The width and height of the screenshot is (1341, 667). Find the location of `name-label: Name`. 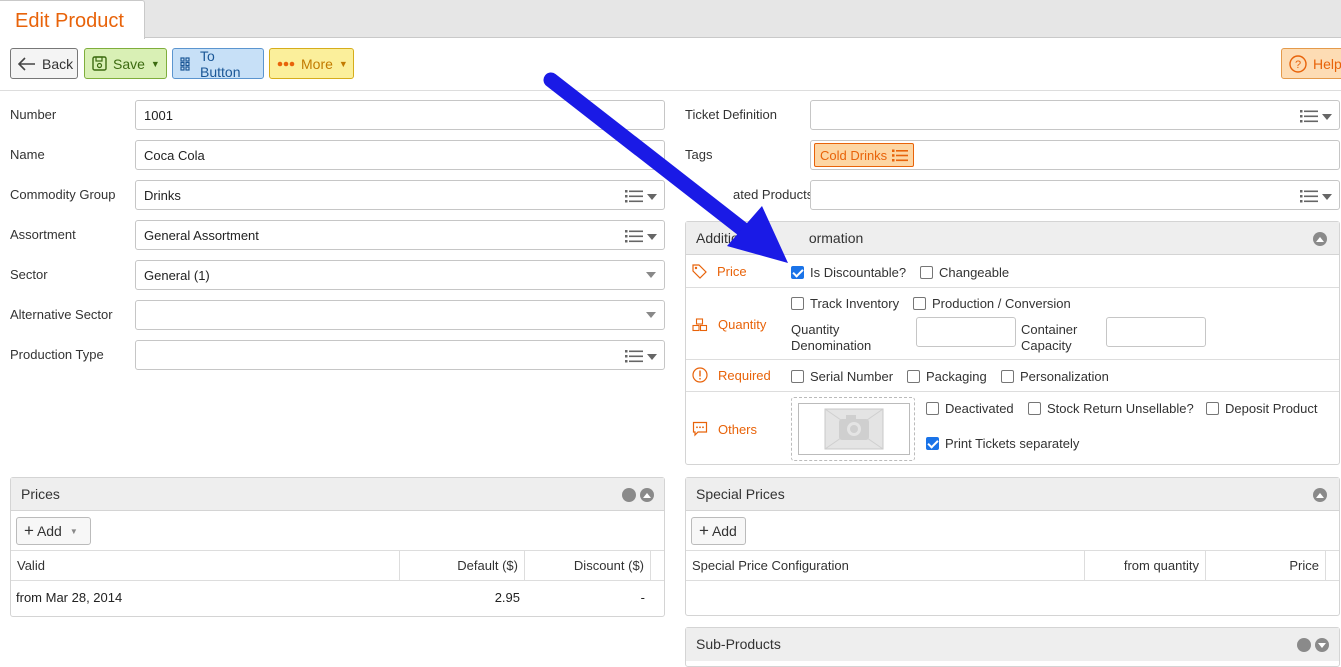

name-label: Name is located at coordinates (27, 154).